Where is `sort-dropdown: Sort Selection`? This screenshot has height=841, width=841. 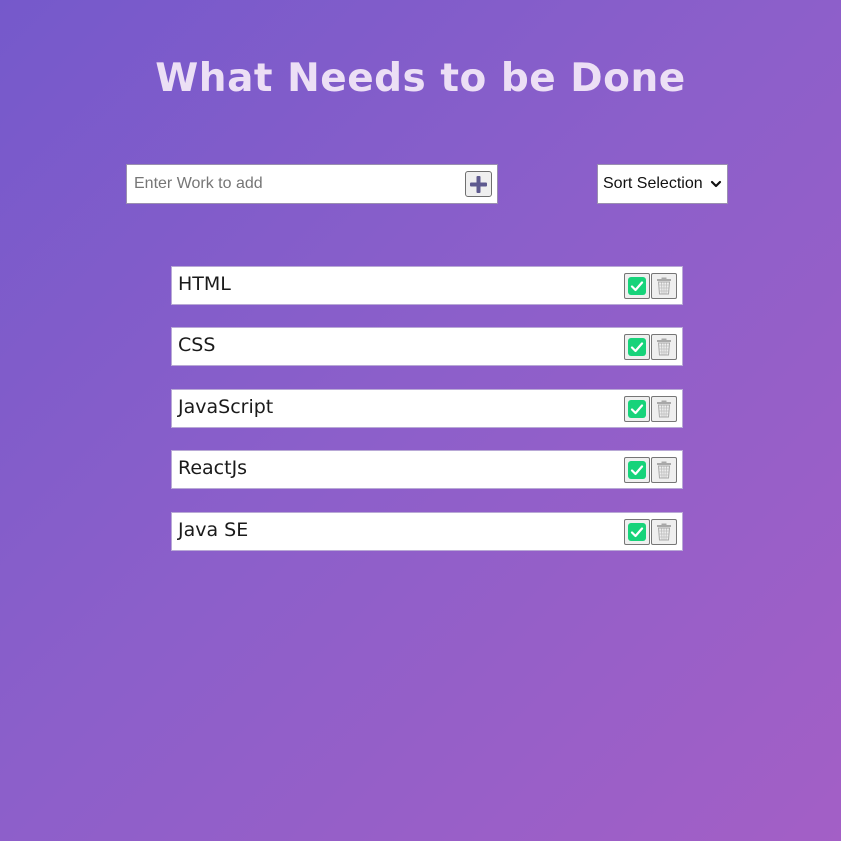
sort-dropdown: Sort Selection is located at coordinates (662, 184).